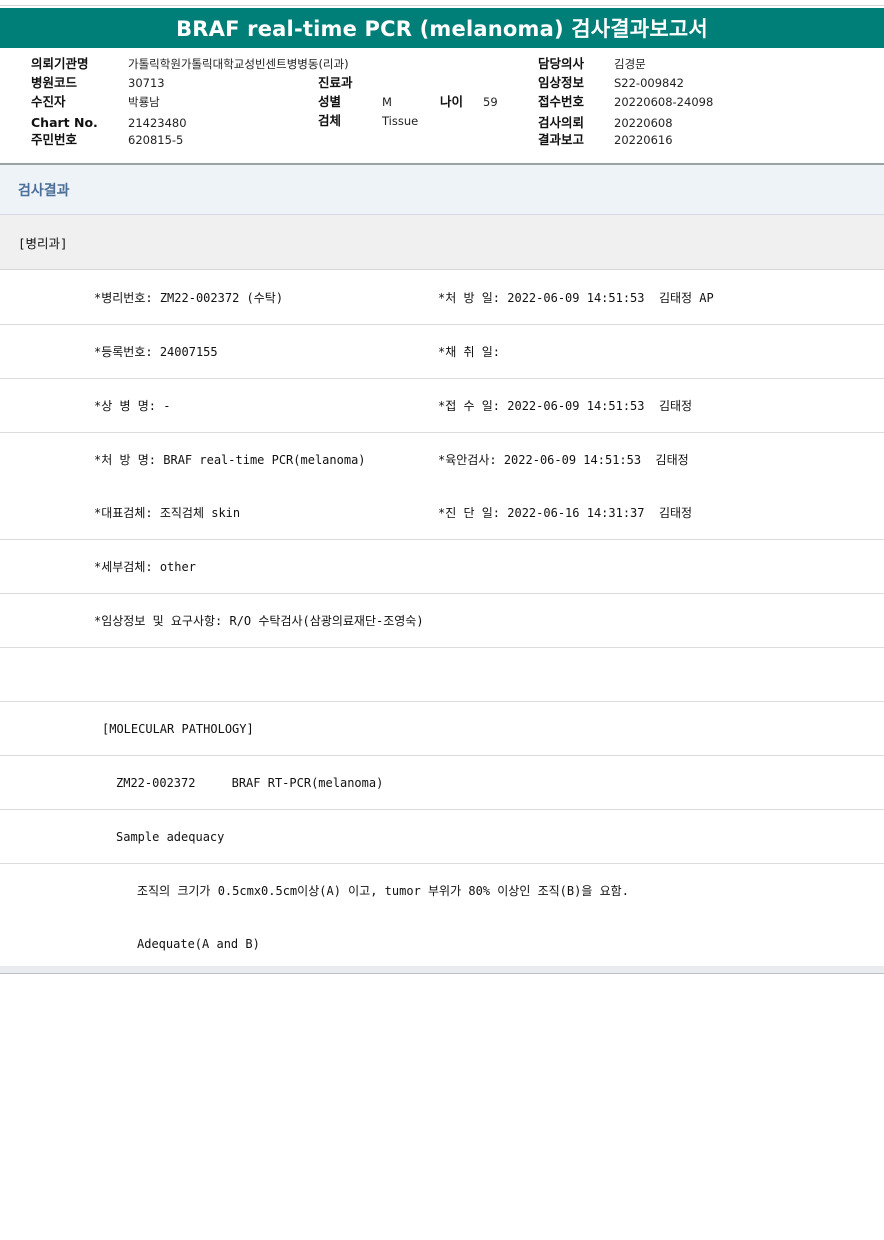  What do you see at coordinates (156, 352) in the screenshot?
I see `row-left-text: *등록번호: 24007155` at bounding box center [156, 352].